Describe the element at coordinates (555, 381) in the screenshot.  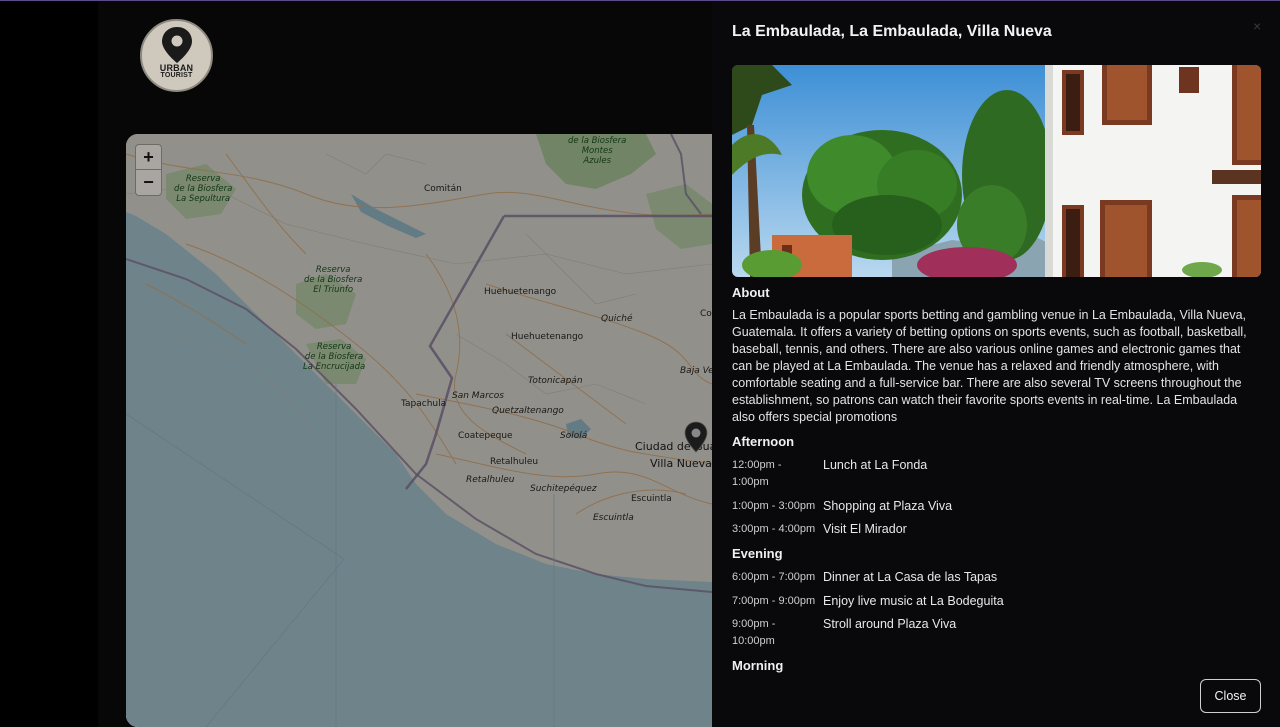
I see `map-label-totonicapan: Totonicapán` at that location.